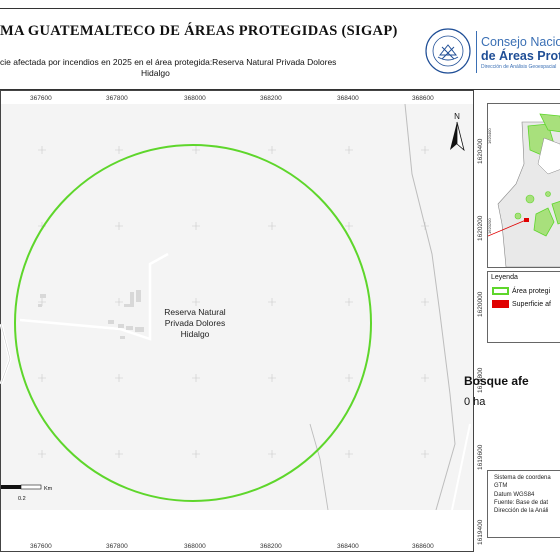 The width and height of the screenshot is (560, 560). What do you see at coordinates (48, 489) in the screenshot?
I see `scale-unit: Km` at bounding box center [48, 489].